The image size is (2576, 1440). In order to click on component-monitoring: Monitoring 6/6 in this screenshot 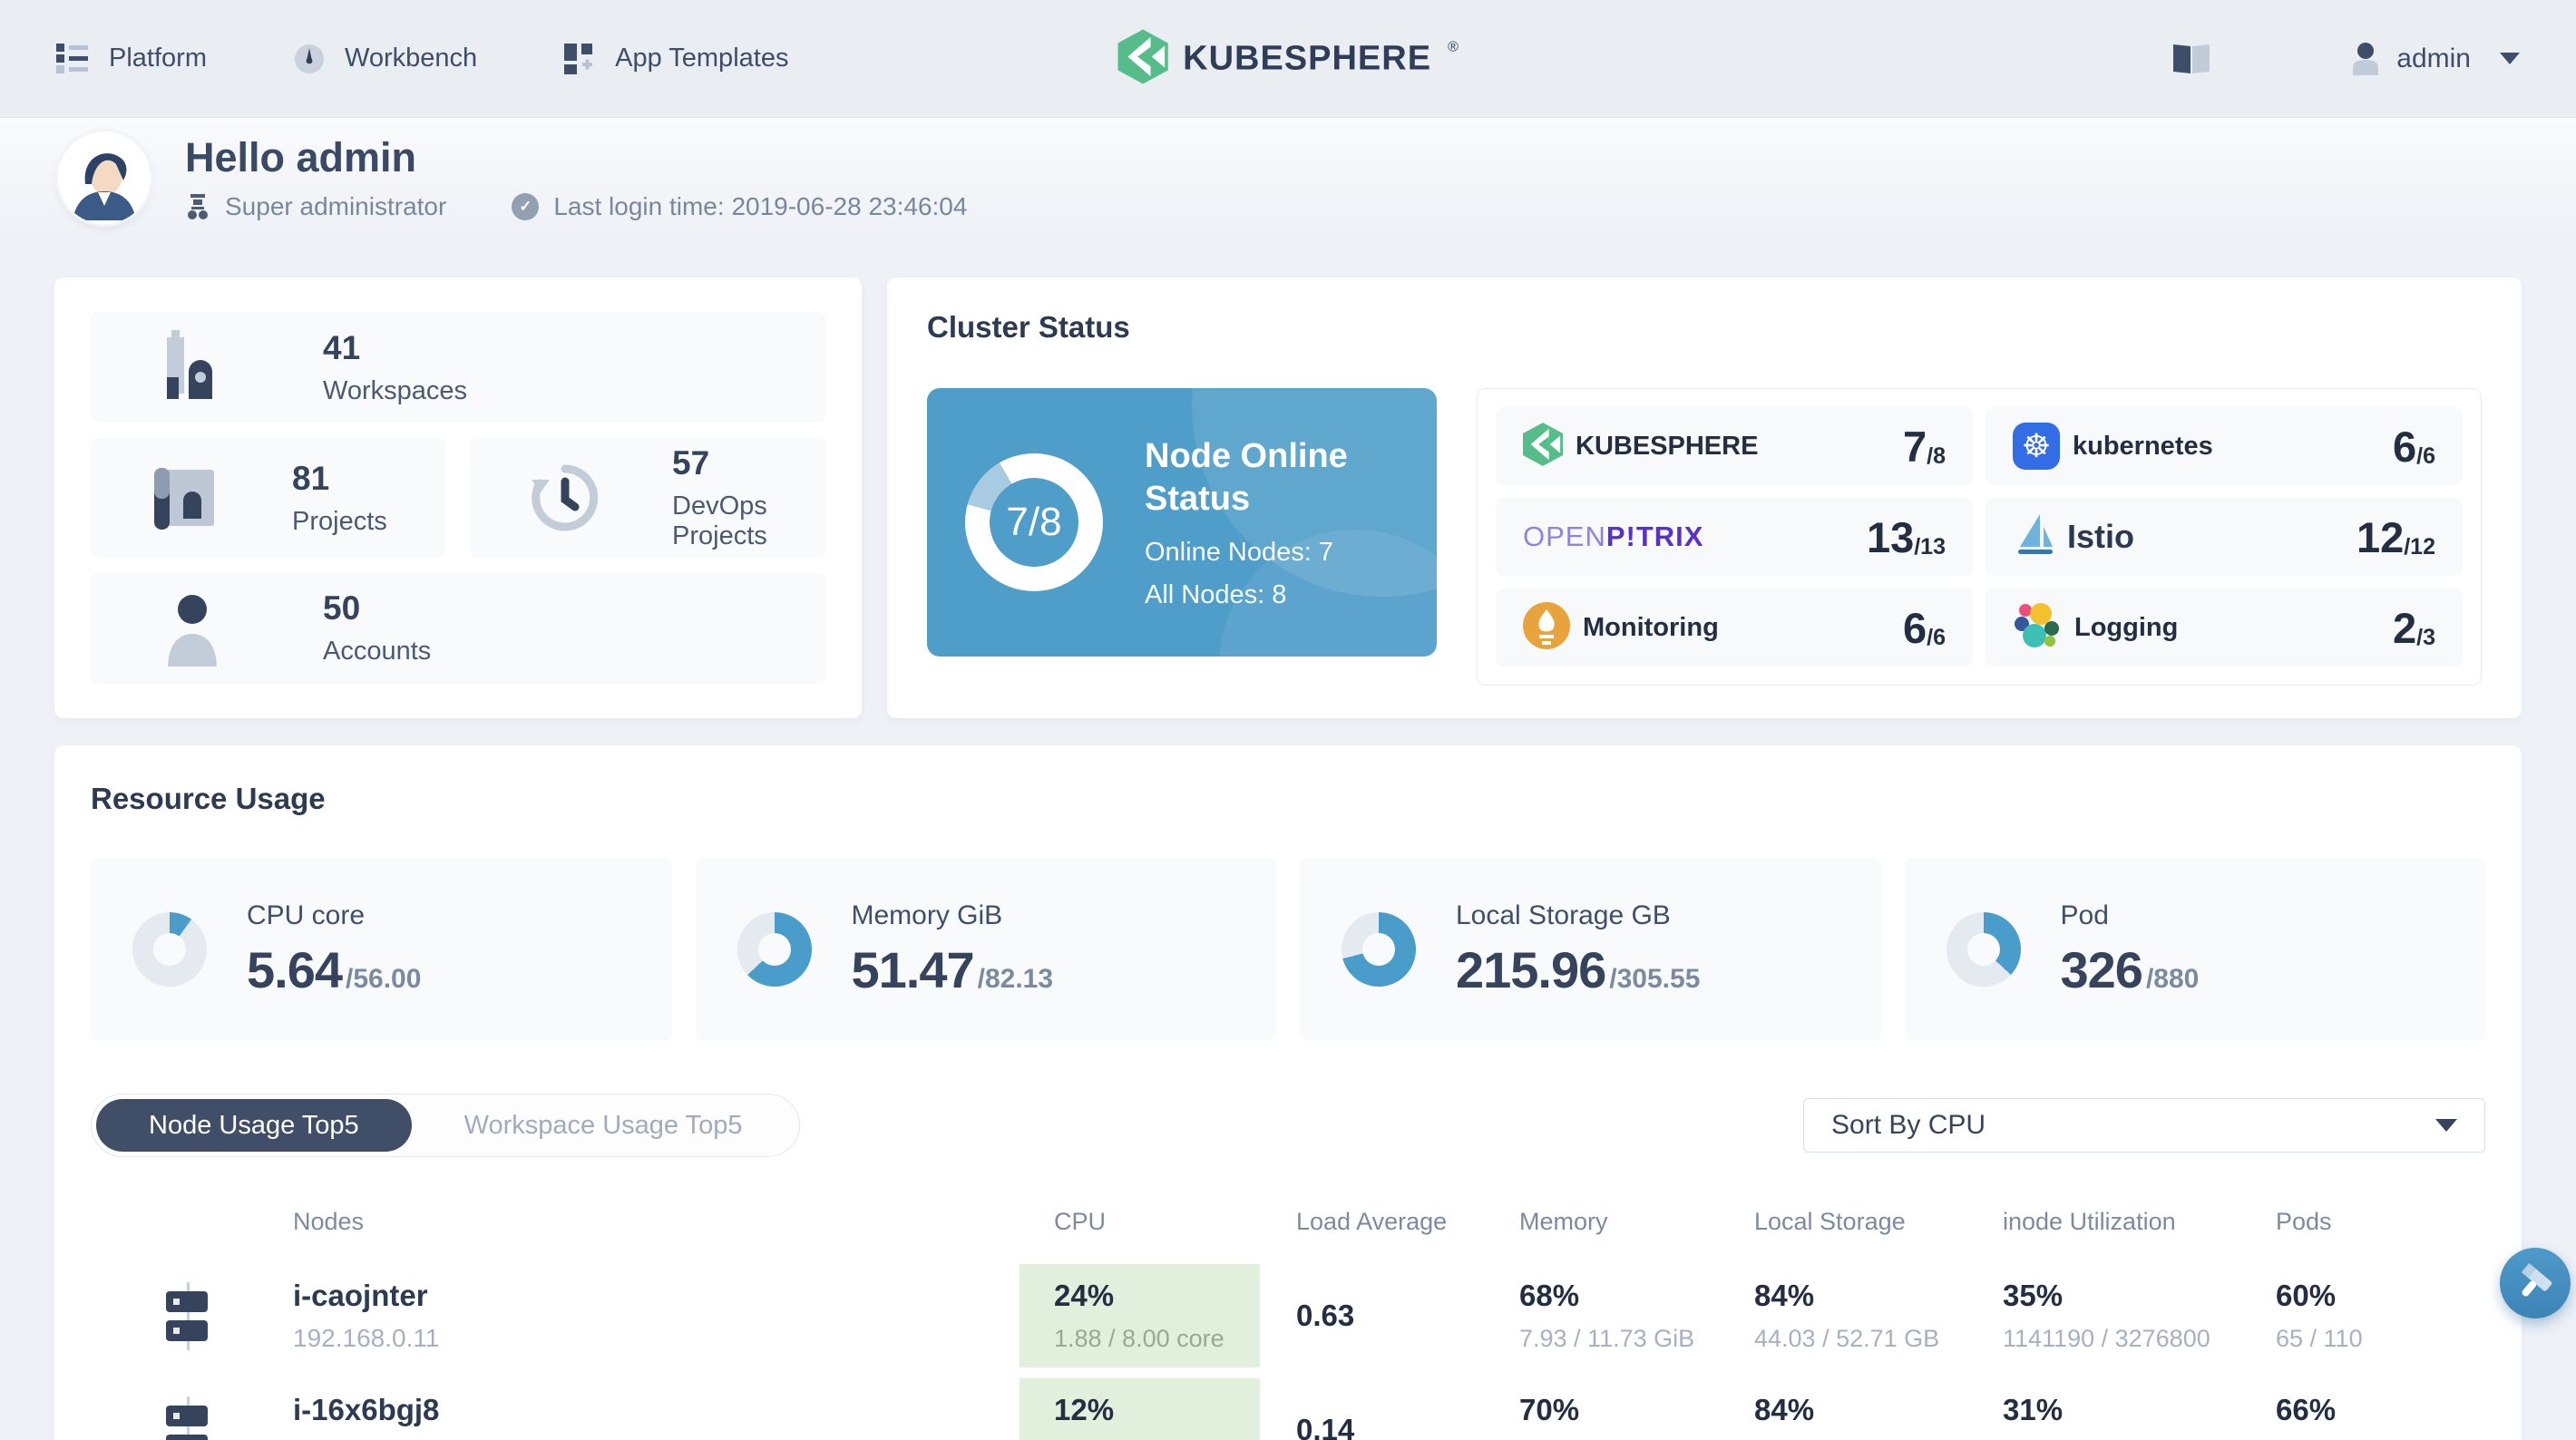, I will do `click(1734, 628)`.